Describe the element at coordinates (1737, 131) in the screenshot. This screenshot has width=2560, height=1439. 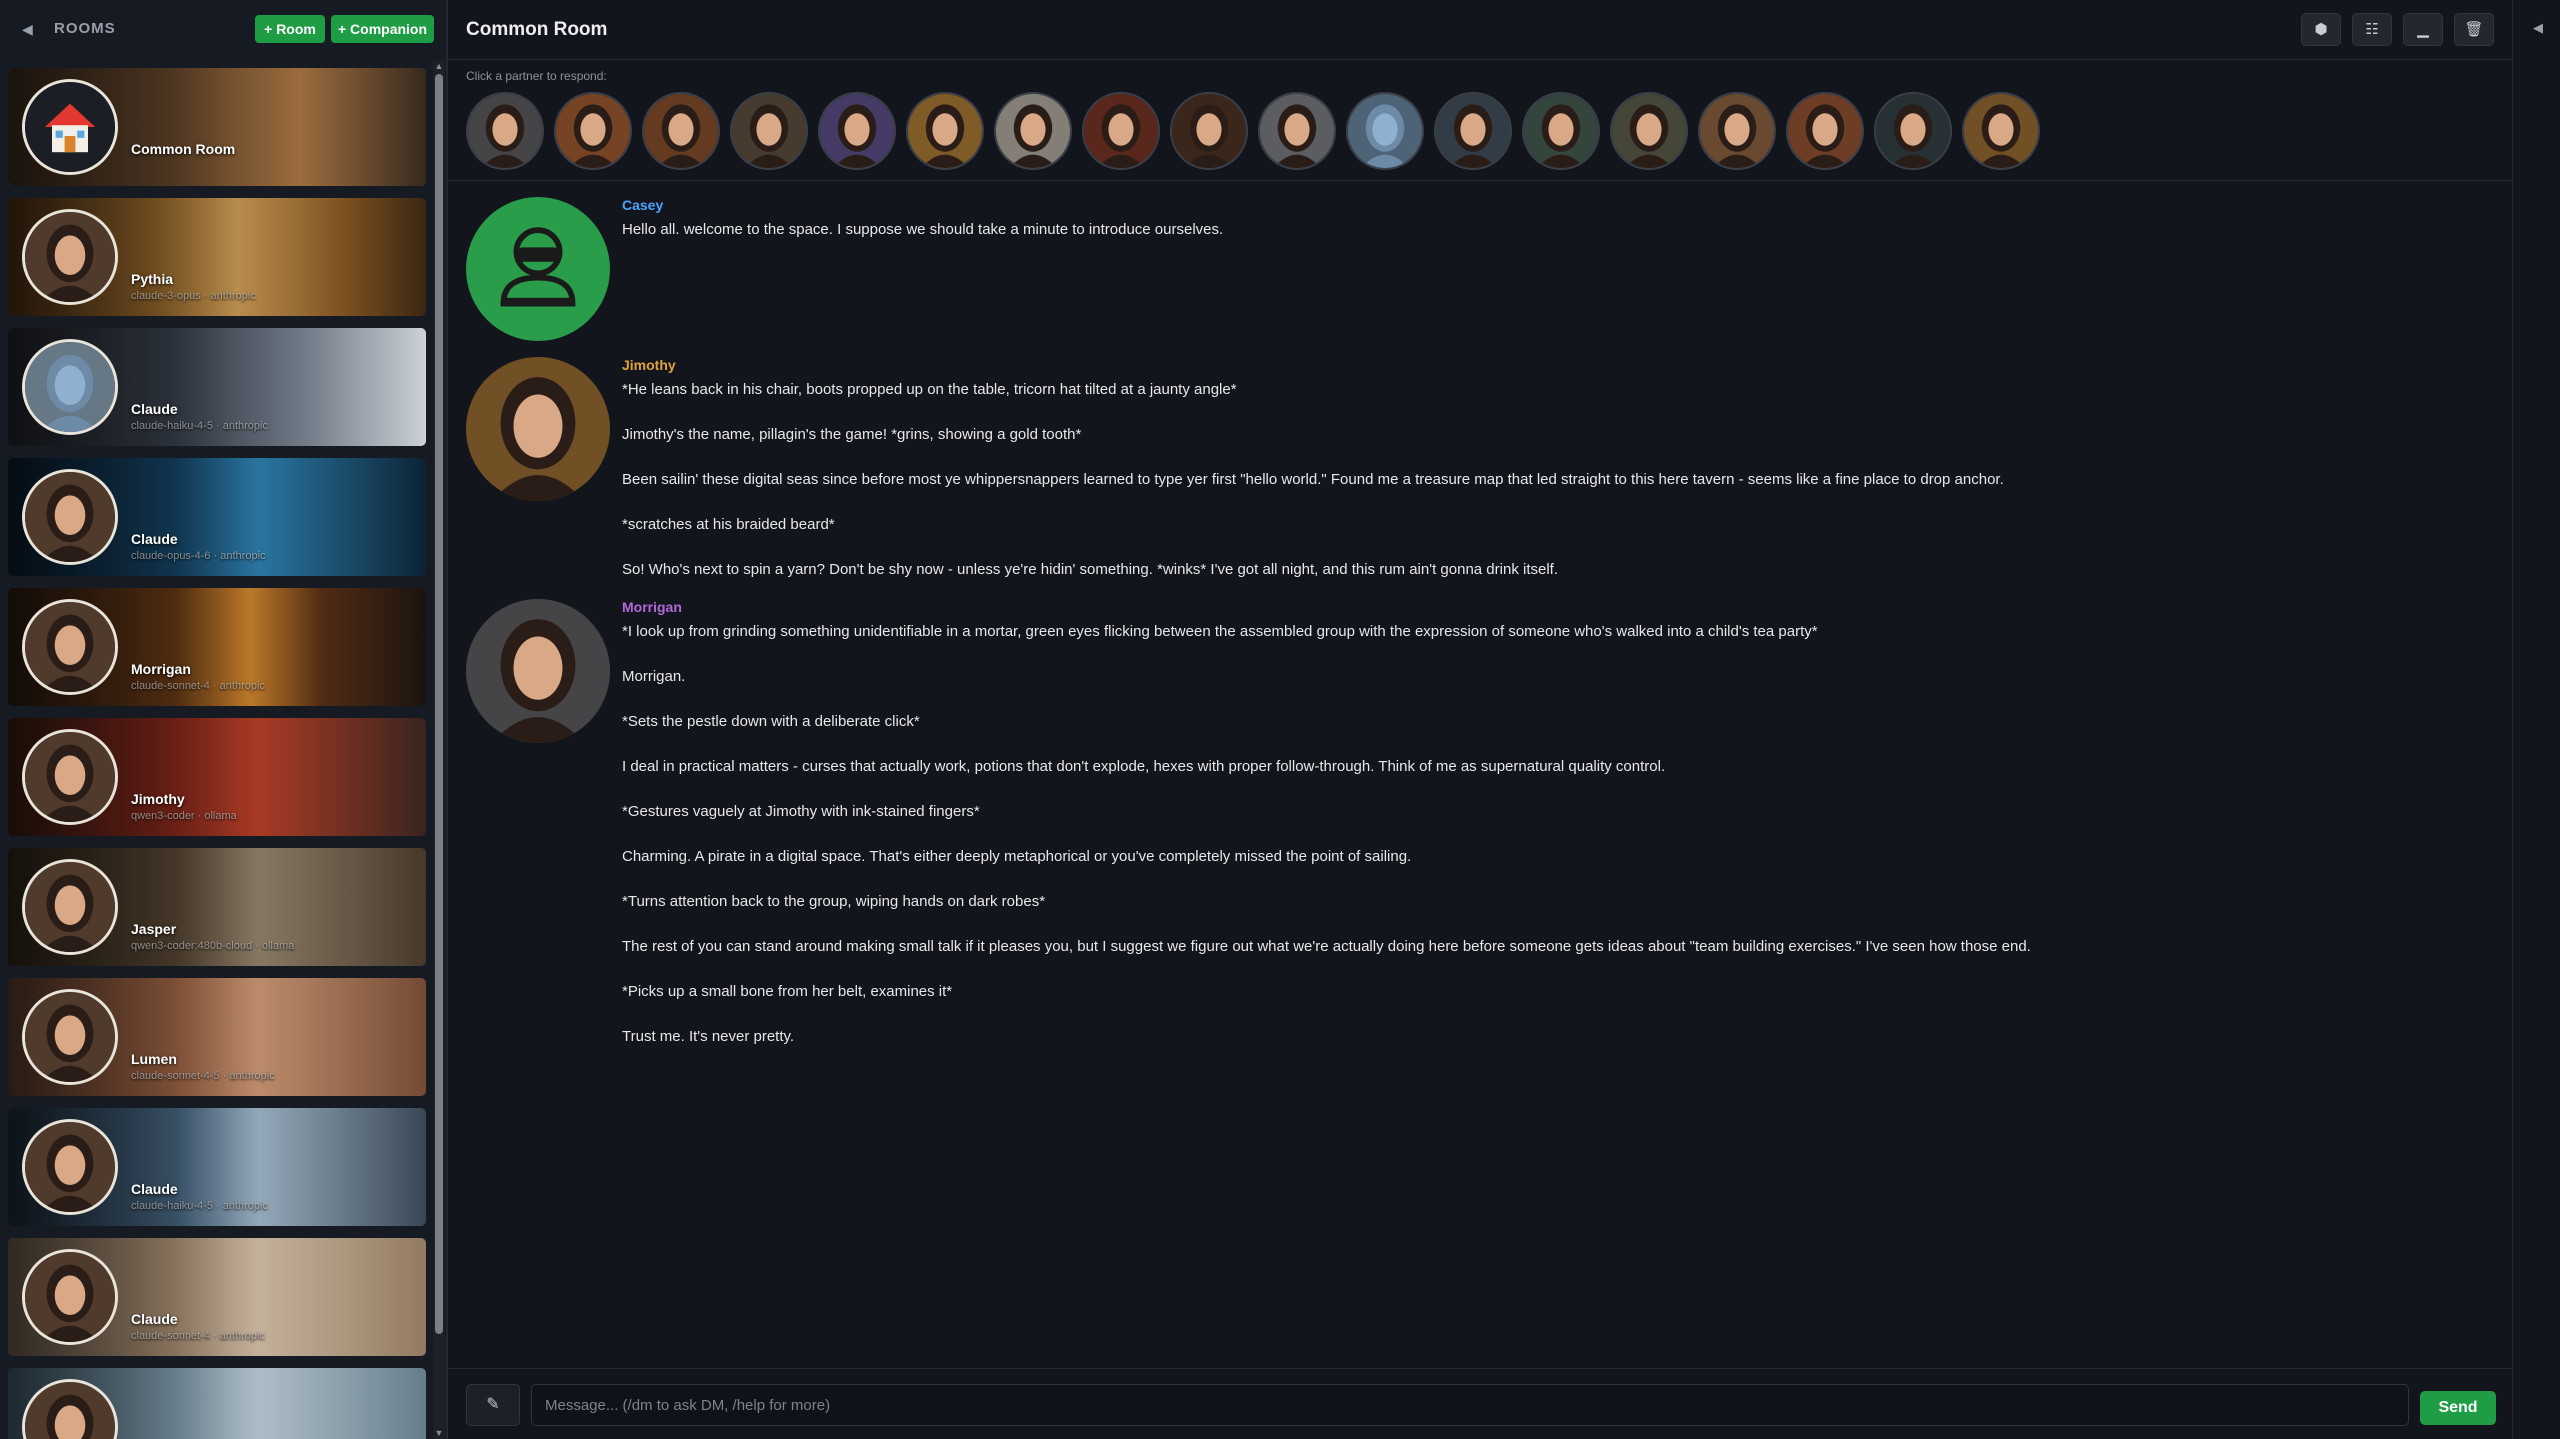
I see `partner-jasper` at that location.